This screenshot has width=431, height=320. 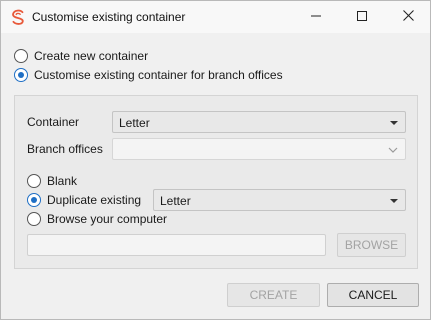 What do you see at coordinates (18, 17) in the screenshot?
I see `app-logo-icon` at bounding box center [18, 17].